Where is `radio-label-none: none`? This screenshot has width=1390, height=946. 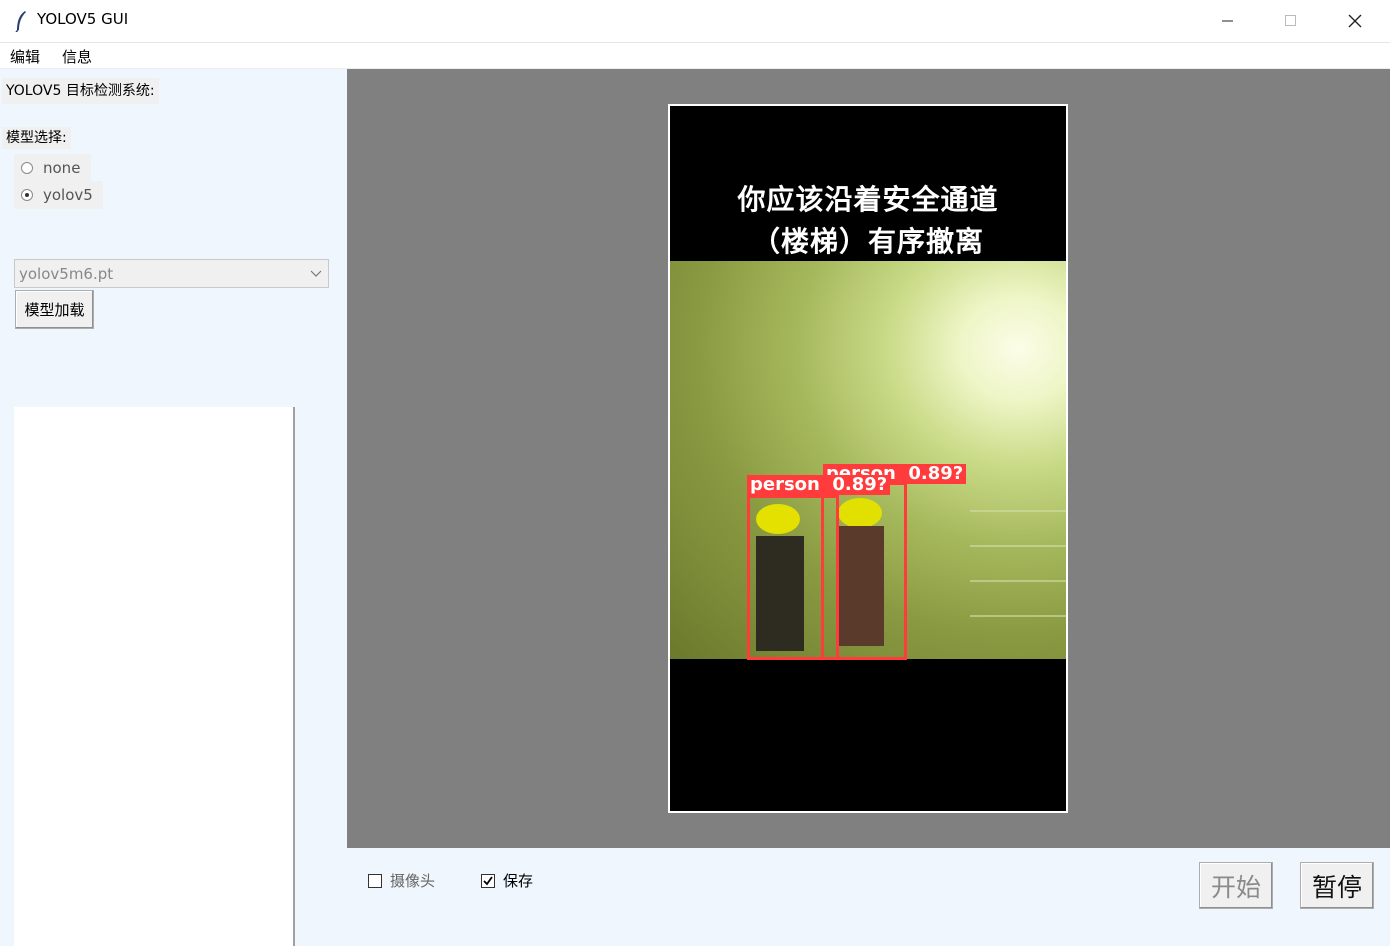
radio-label-none: none is located at coordinates (62, 168).